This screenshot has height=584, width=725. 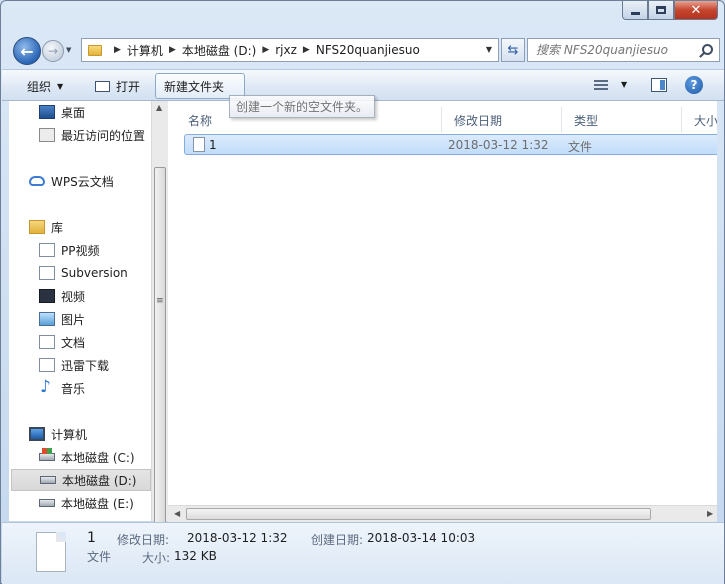 I want to click on breadcrumb-current-folder: NFS20quanjiesuo, so click(x=368, y=50).